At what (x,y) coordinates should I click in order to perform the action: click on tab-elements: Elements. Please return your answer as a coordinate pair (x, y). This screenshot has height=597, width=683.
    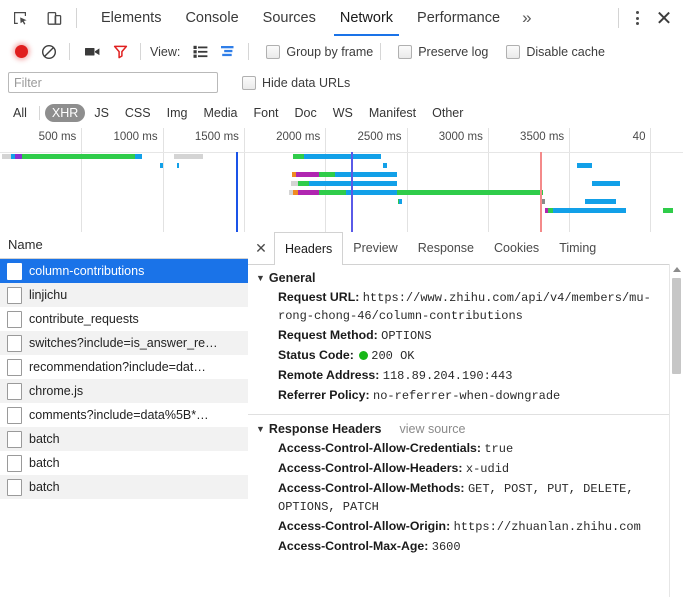
    Looking at the image, I should click on (131, 18).